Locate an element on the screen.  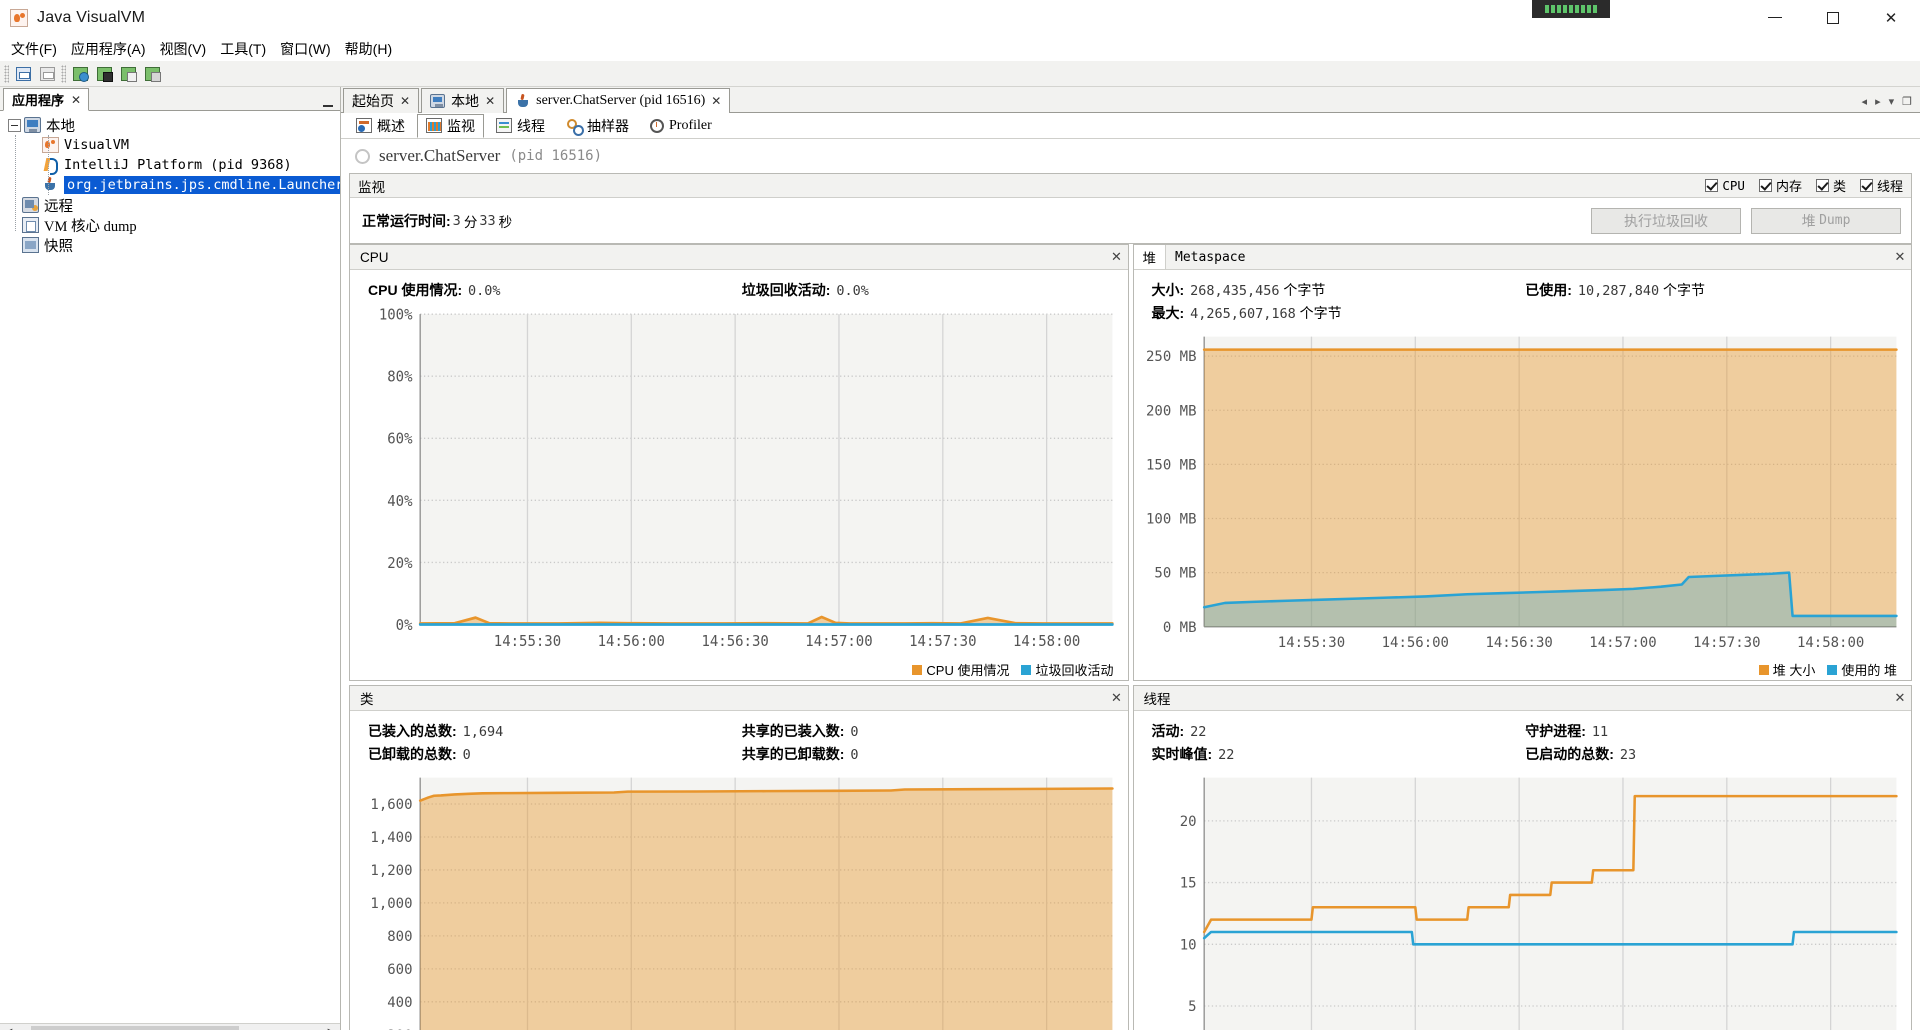
threads-live-value: 22 is located at coordinates (1198, 731).